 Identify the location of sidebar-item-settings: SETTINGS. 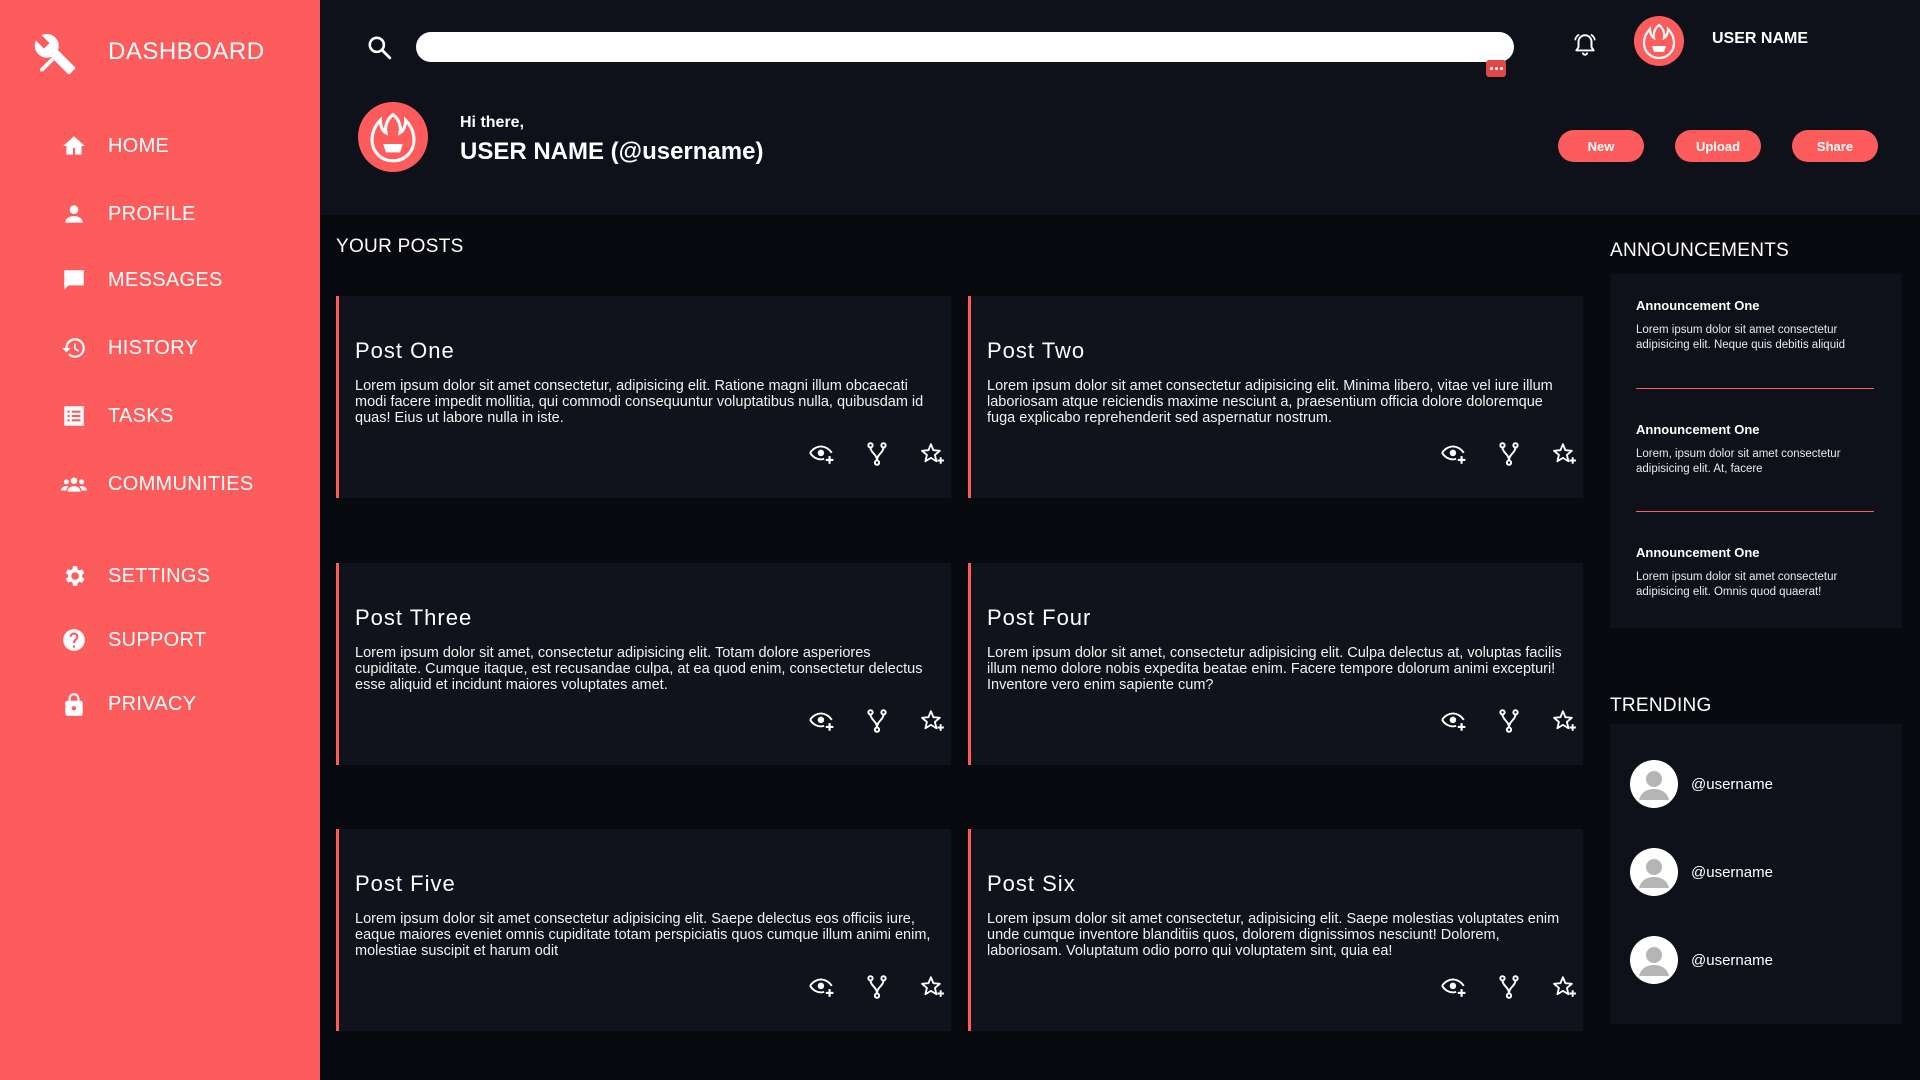
(135, 576).